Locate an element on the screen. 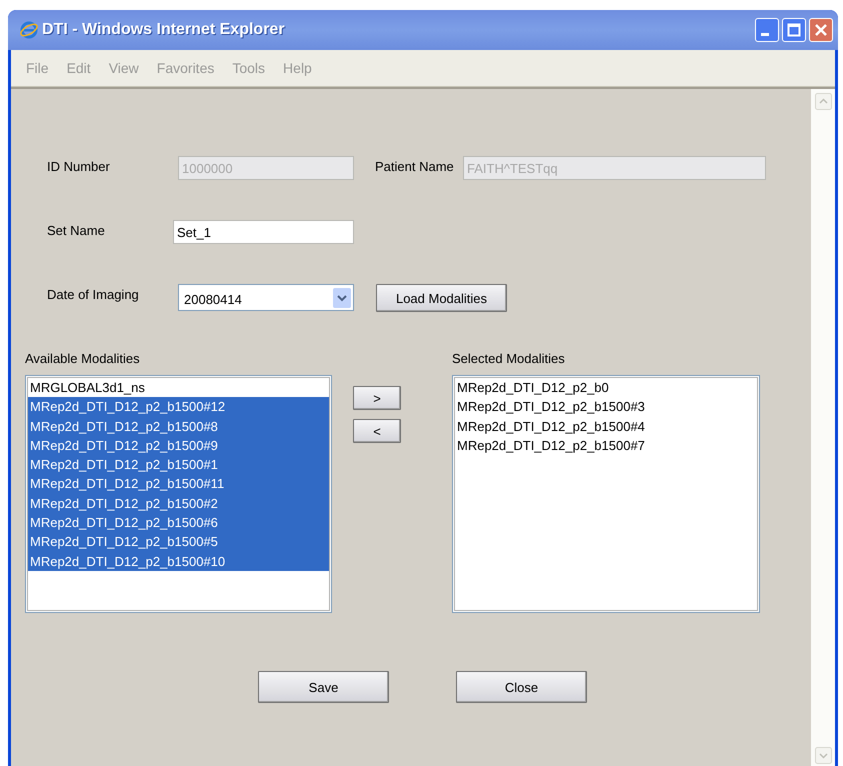  field-label: ID Number is located at coordinates (79, 166).